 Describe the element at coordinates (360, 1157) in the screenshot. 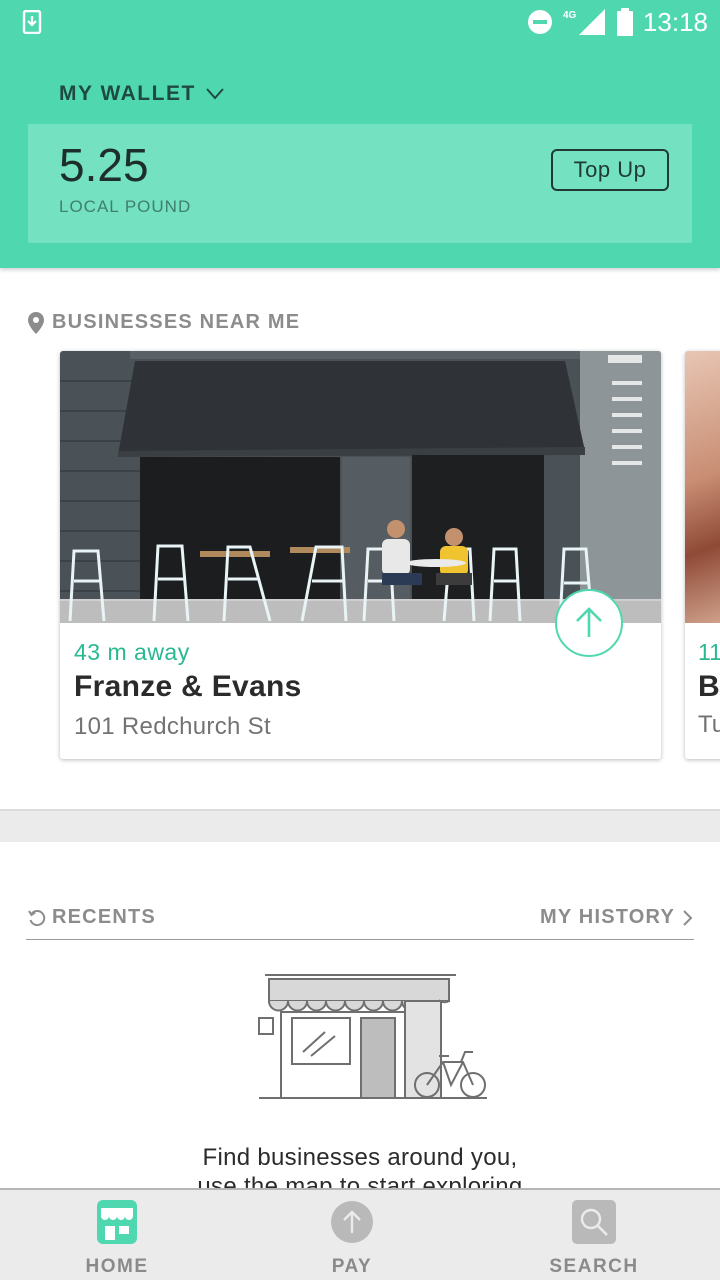

I see `empty-message-line: Find businesses around you,` at that location.